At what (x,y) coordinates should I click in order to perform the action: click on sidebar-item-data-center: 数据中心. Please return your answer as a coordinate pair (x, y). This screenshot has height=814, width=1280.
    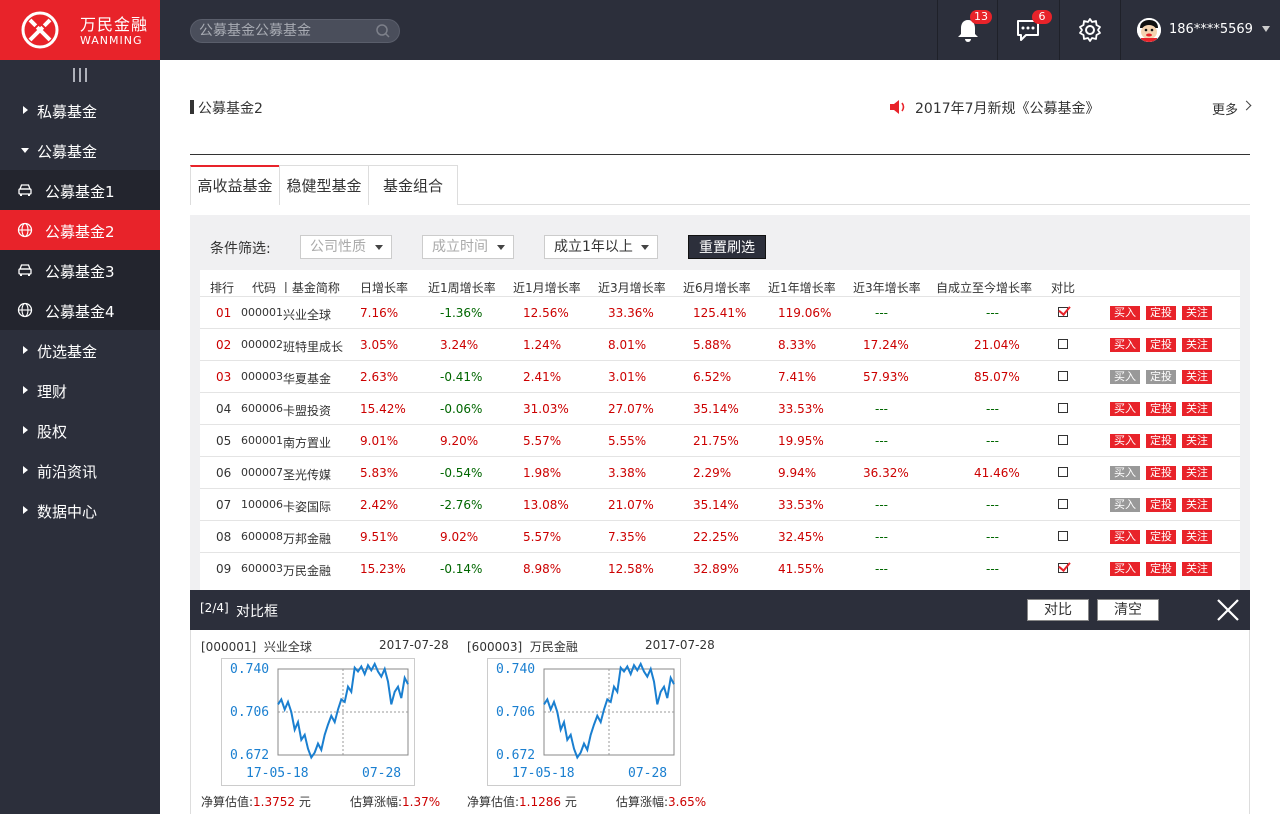
    Looking at the image, I should click on (80, 510).